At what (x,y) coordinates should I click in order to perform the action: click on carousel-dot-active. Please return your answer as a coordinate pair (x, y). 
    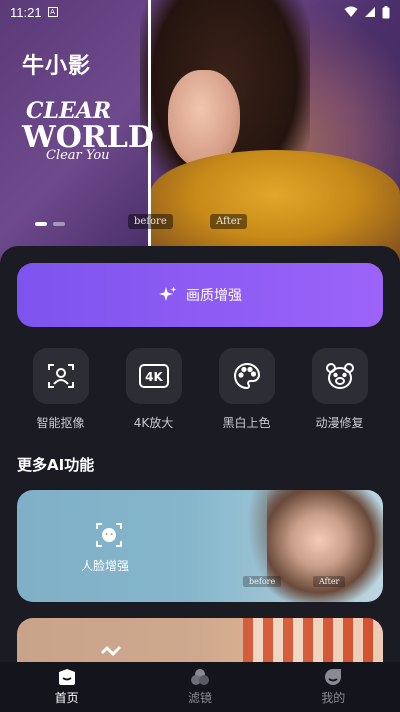
    Looking at the image, I should click on (41, 224).